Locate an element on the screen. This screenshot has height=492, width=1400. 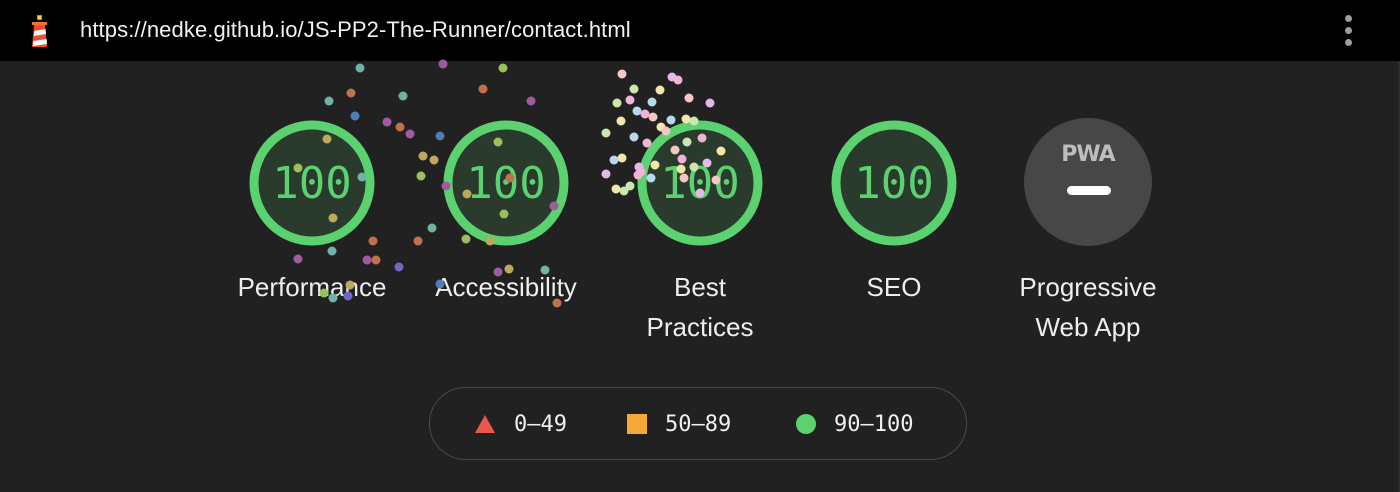
best-practices-label: Best Practices is located at coordinates (700, 307).